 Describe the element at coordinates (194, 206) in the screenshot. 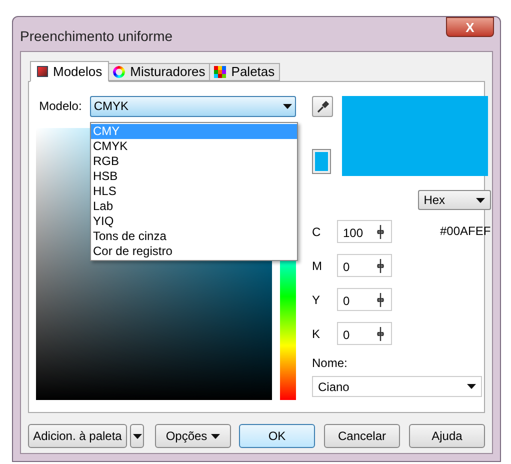

I see `dropdown-option: Lab` at that location.